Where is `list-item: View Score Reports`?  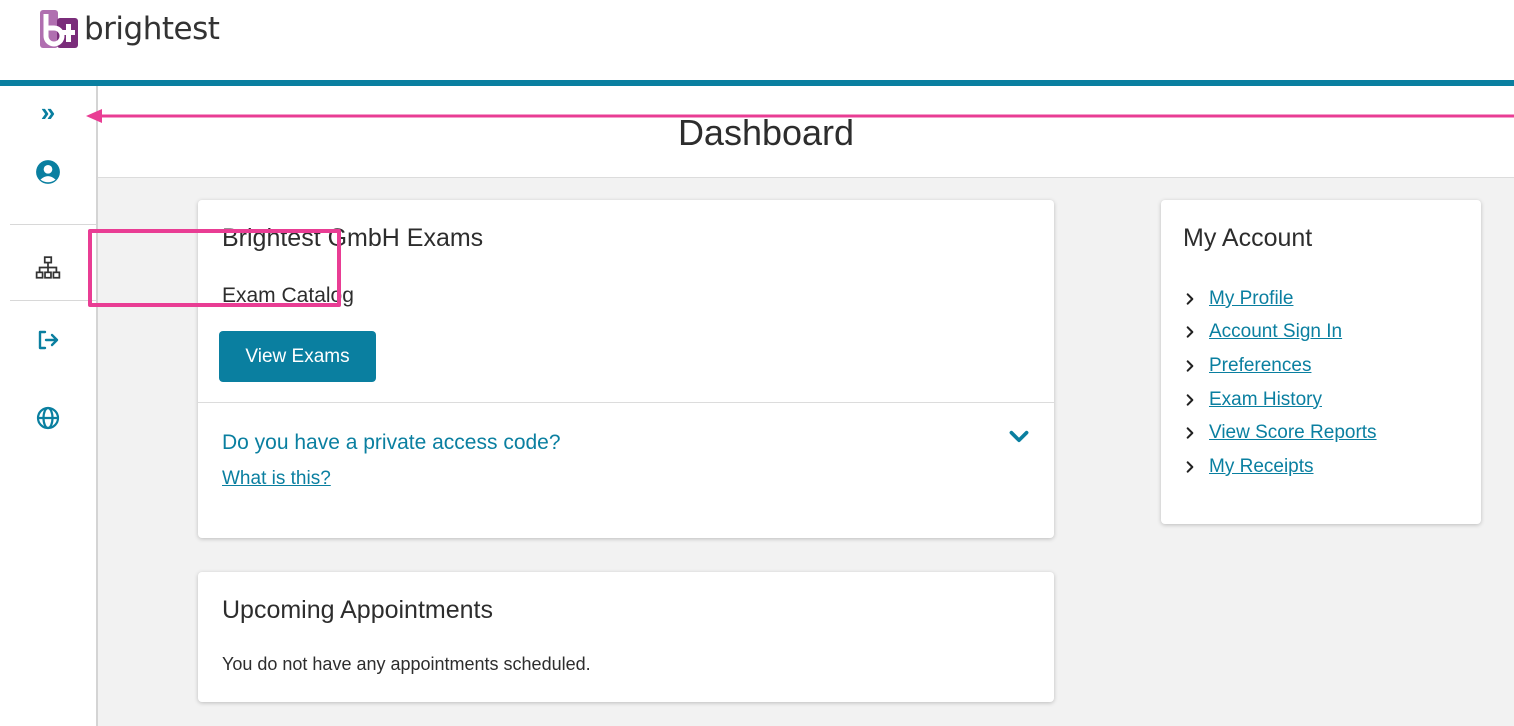
list-item: View Score Reports is located at coordinates (1280, 433).